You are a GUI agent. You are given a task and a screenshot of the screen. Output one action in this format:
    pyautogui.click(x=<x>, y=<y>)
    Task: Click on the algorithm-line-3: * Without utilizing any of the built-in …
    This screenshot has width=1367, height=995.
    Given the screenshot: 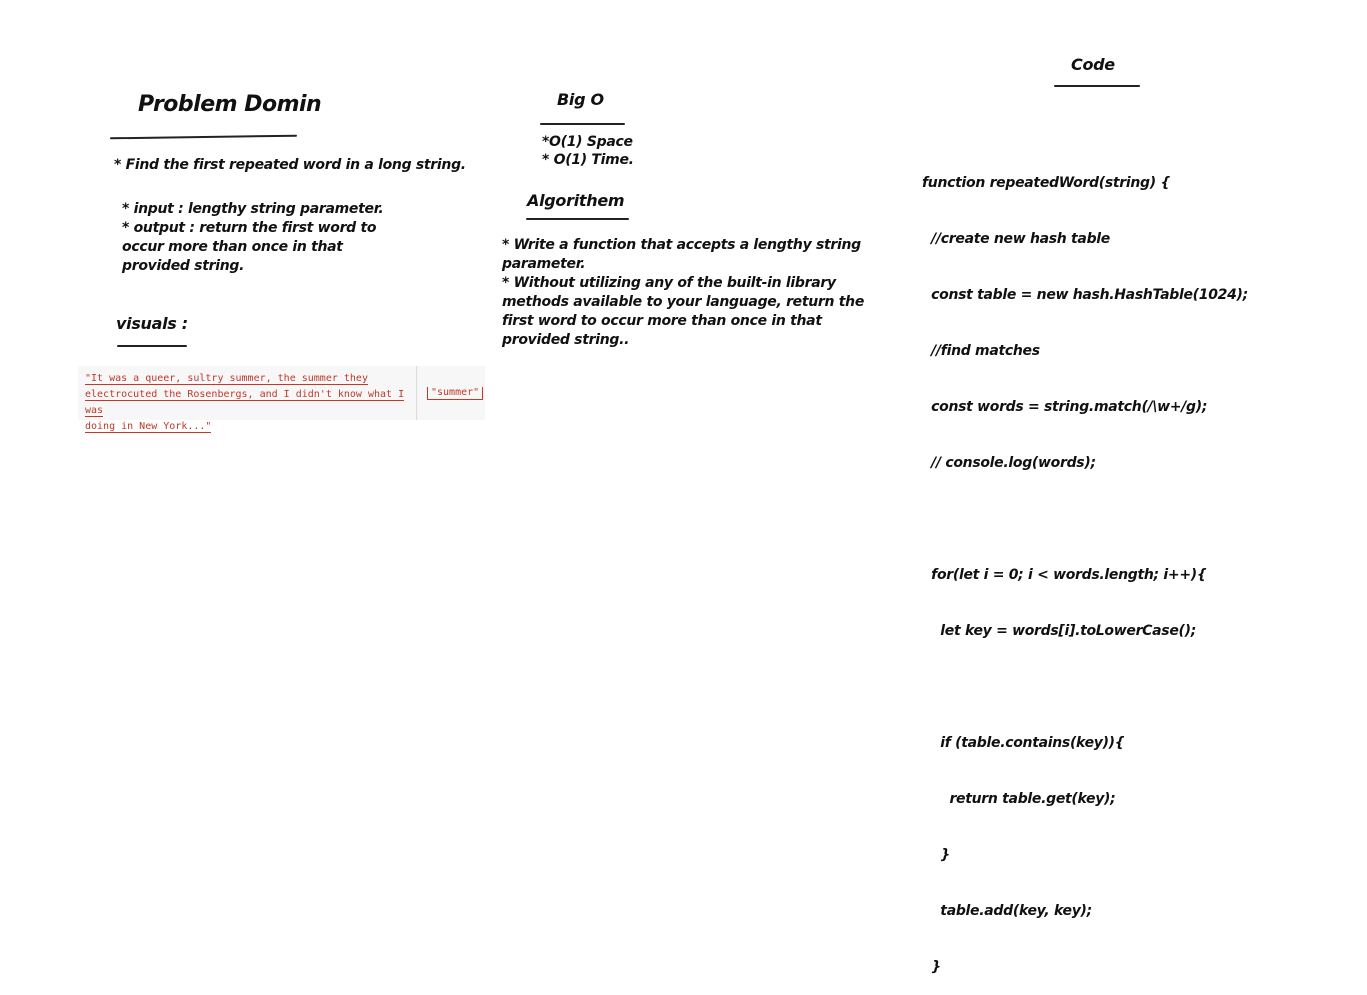 What is the action you would take?
    pyautogui.click(x=669, y=283)
    